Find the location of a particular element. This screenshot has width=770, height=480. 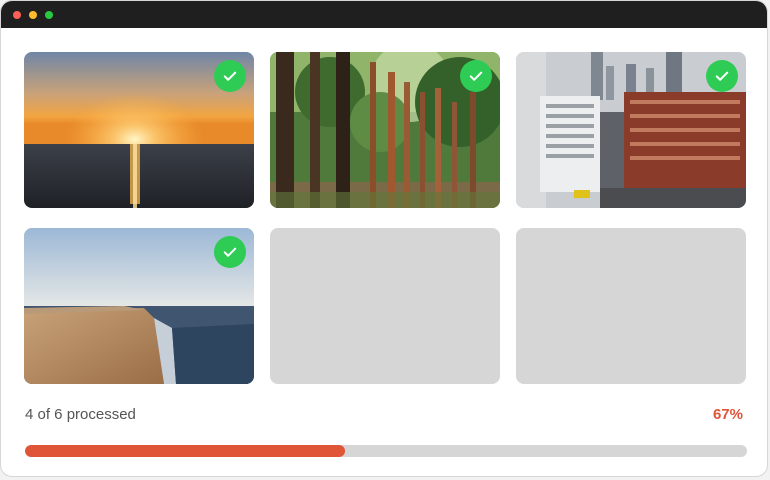

progress-bar-fill is located at coordinates (185, 451).